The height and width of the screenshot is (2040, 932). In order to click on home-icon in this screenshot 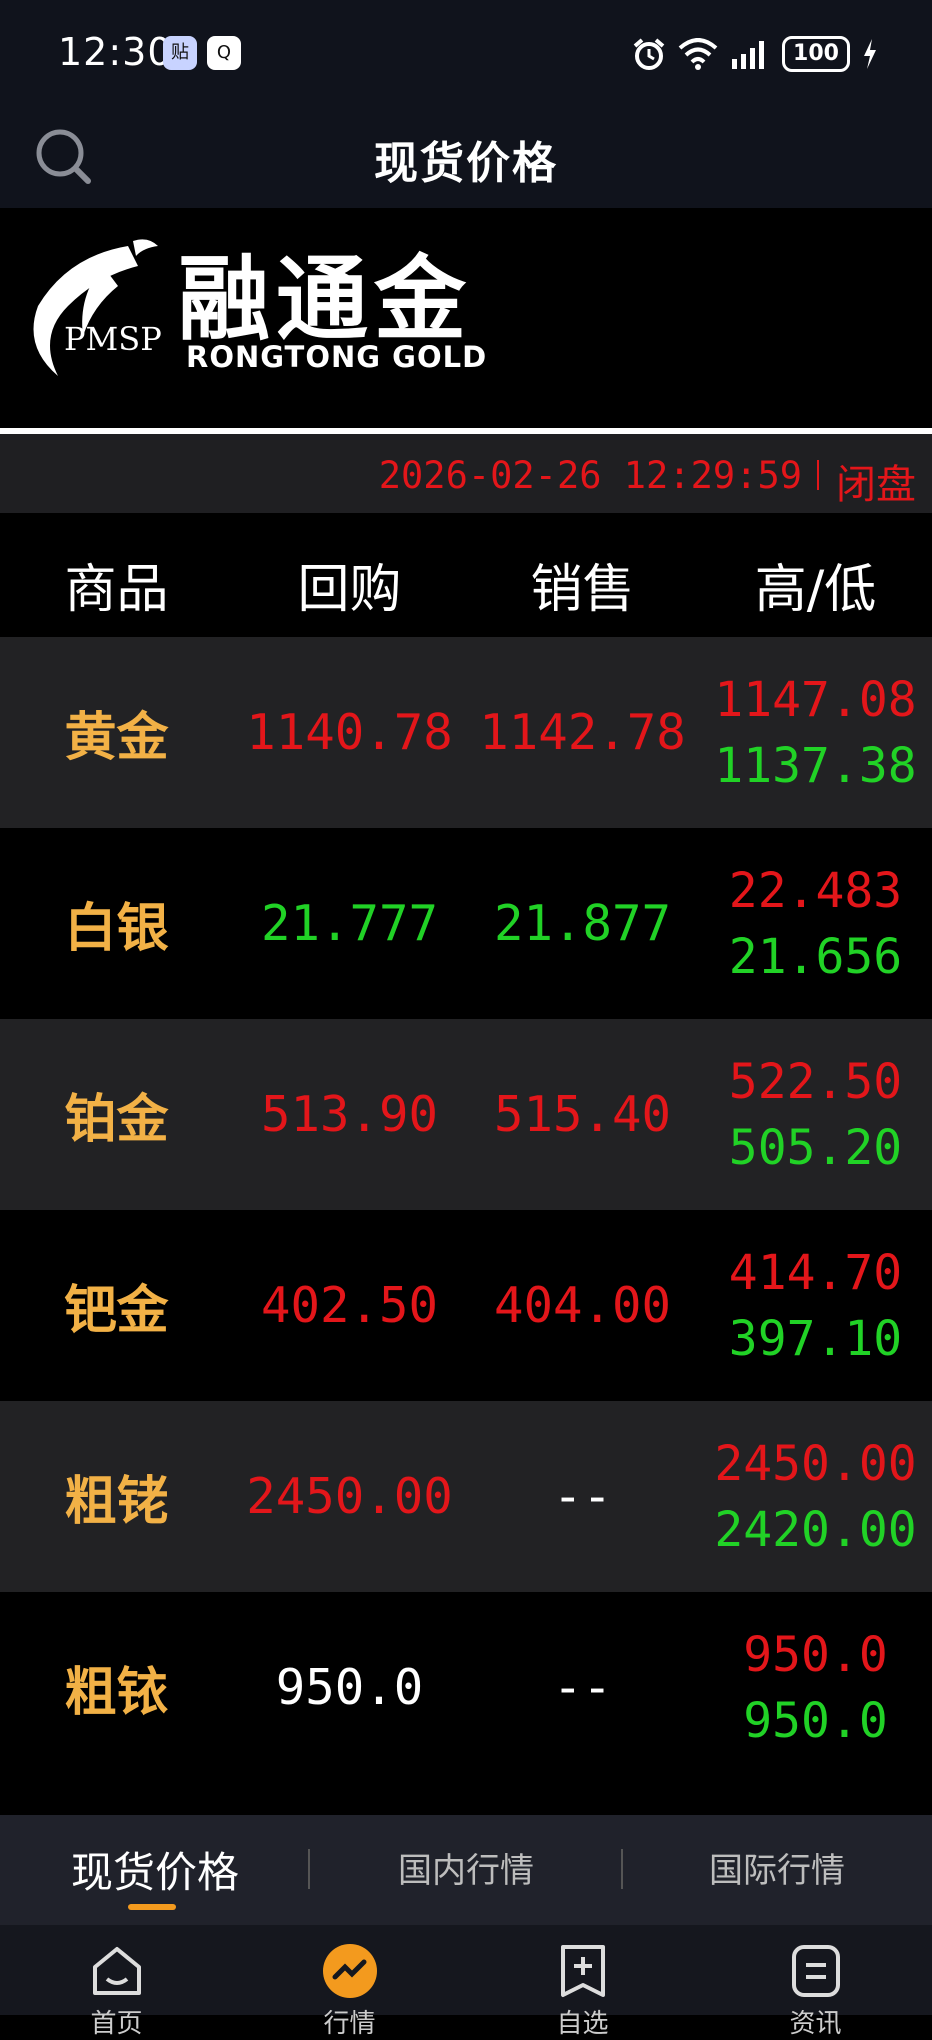, I will do `click(116, 1971)`.